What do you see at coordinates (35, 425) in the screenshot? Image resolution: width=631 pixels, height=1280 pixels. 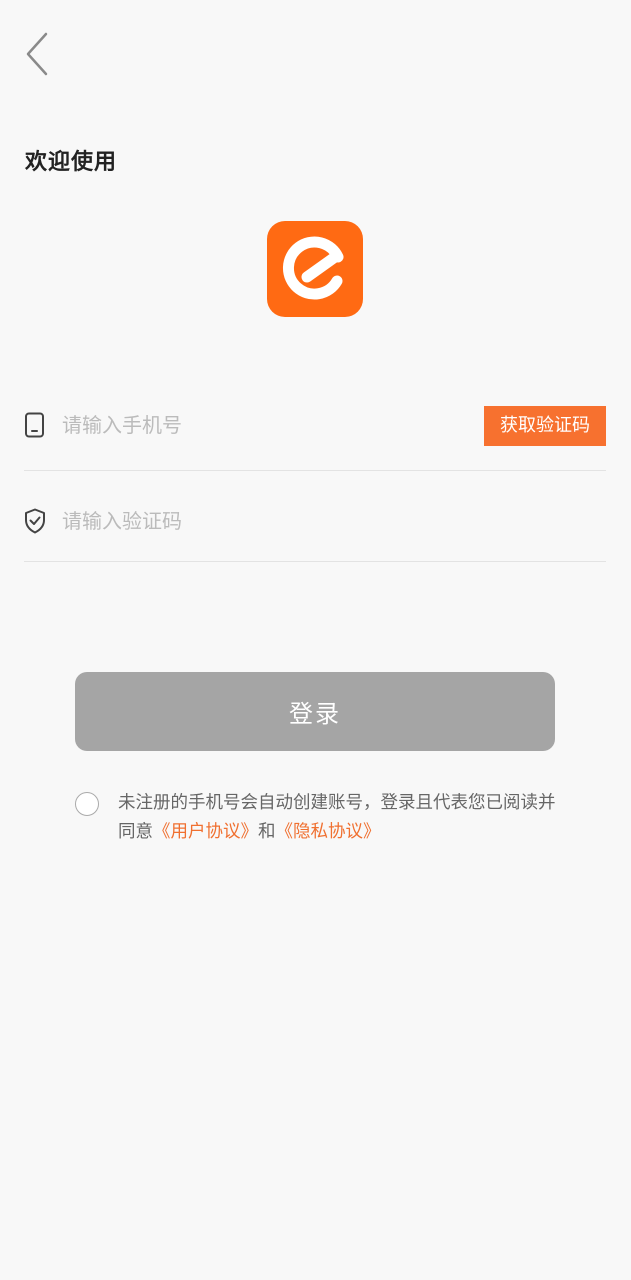 I see `phone-icon` at bounding box center [35, 425].